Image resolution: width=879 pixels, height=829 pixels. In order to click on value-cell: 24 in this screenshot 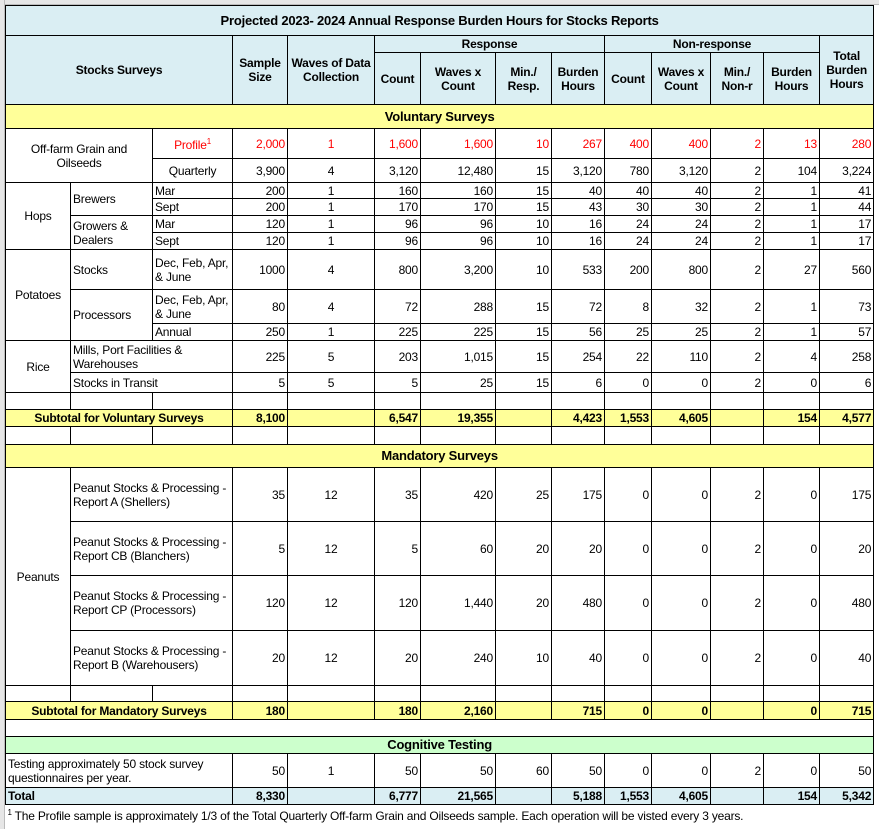, I will do `click(681, 224)`.